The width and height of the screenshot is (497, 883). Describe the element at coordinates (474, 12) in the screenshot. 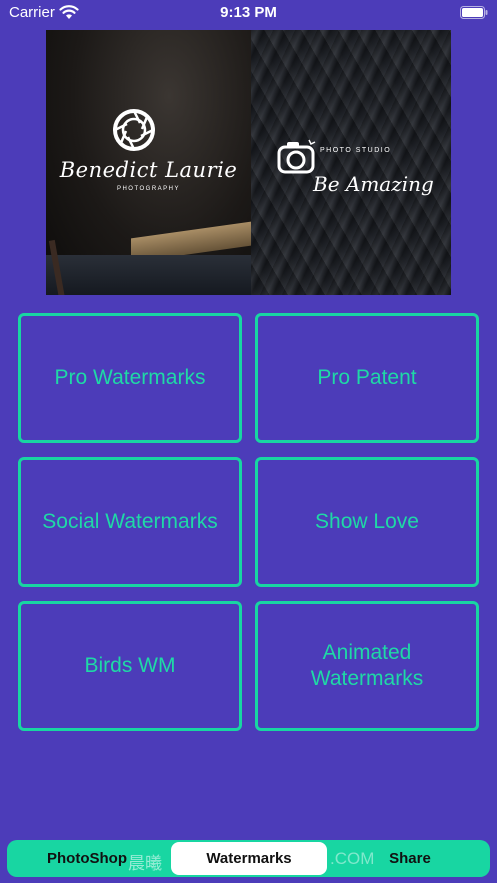

I see `battery-icon` at that location.